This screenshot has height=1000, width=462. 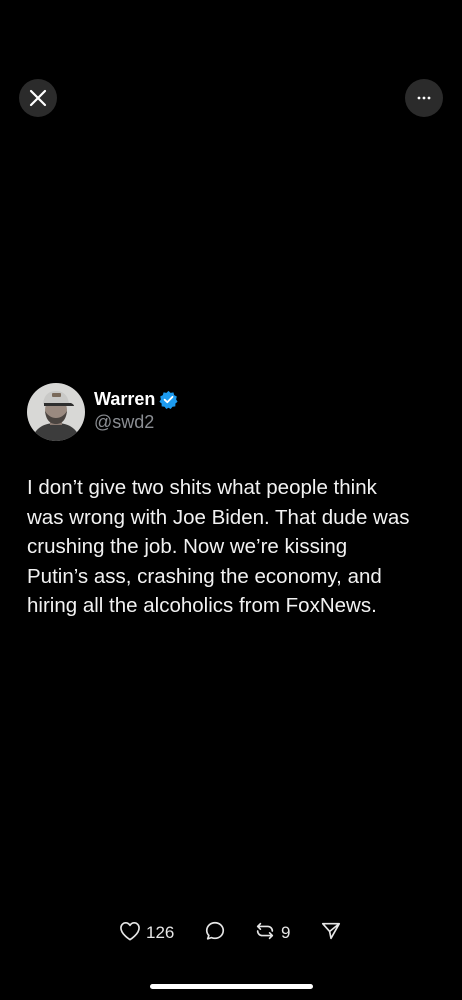 What do you see at coordinates (124, 399) in the screenshot?
I see `author-name: Warren` at bounding box center [124, 399].